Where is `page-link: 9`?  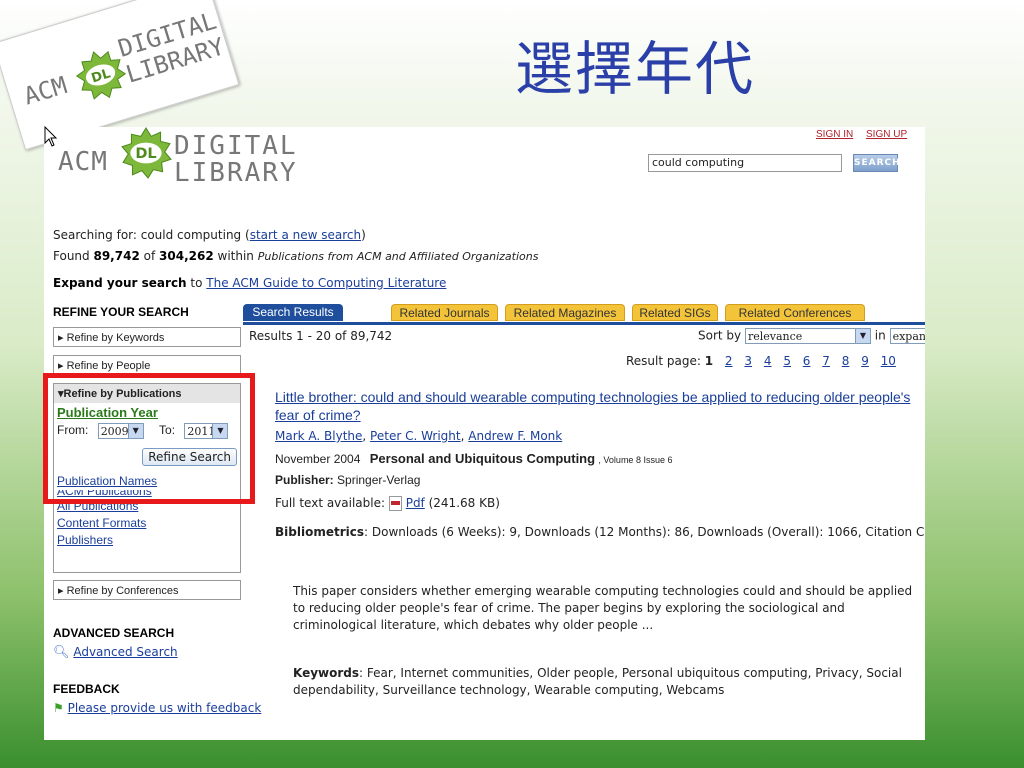 page-link: 9 is located at coordinates (865, 361).